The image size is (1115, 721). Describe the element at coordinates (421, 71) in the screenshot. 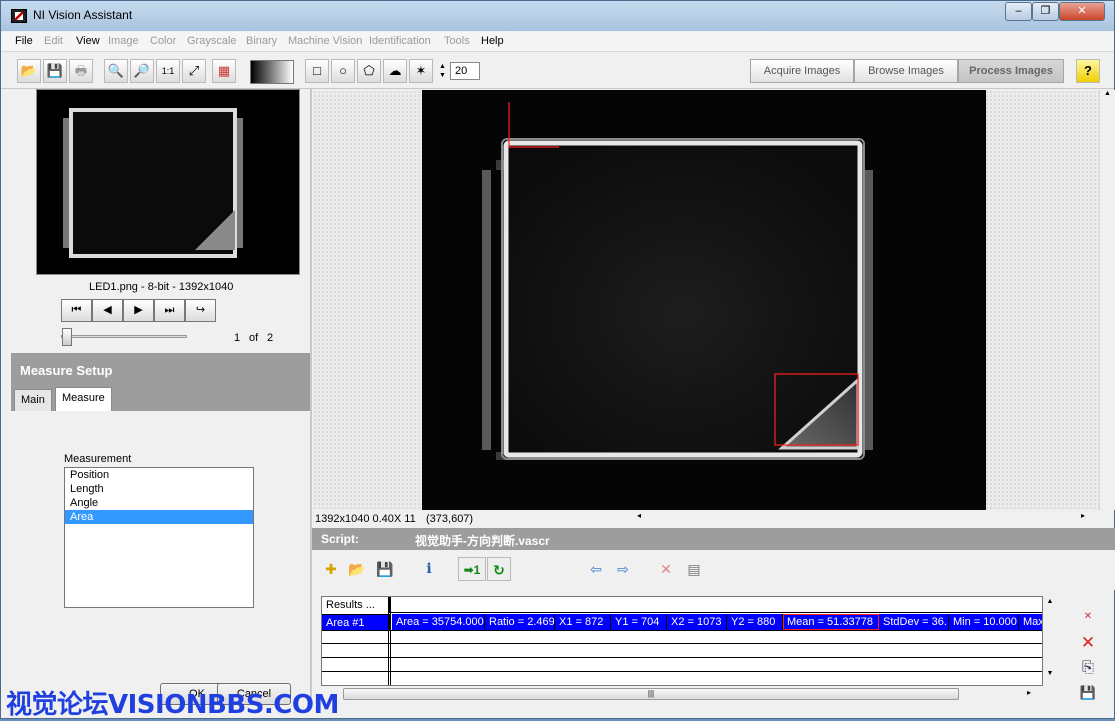

I see `magic-wand-button: ✶` at that location.